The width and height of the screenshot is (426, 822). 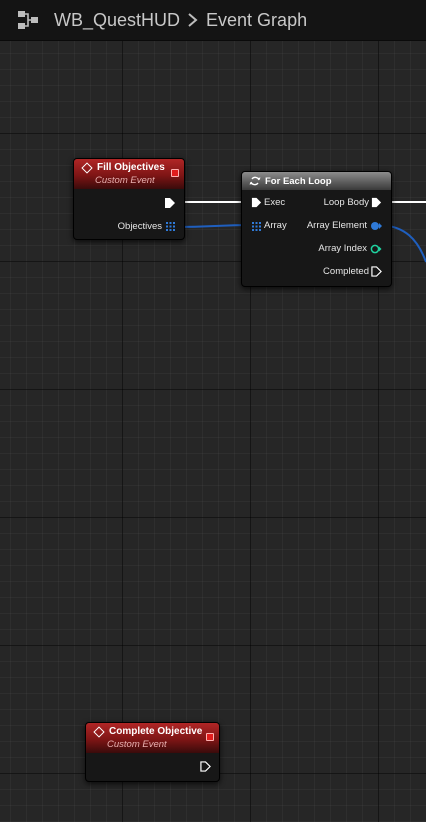 I want to click on exec-in-pin, so click(x=256, y=202).